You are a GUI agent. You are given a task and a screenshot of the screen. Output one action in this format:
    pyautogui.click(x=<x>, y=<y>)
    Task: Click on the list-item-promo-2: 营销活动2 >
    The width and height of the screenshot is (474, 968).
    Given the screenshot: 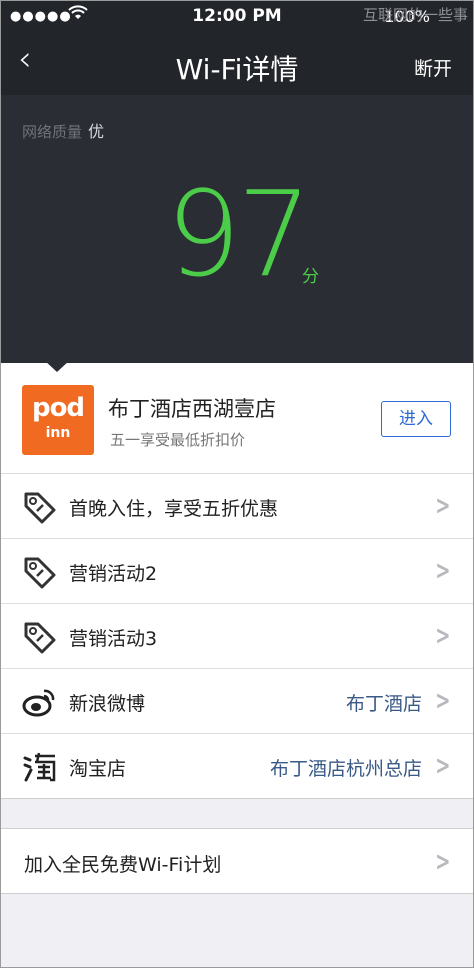 What is the action you would take?
    pyautogui.click(x=237, y=571)
    